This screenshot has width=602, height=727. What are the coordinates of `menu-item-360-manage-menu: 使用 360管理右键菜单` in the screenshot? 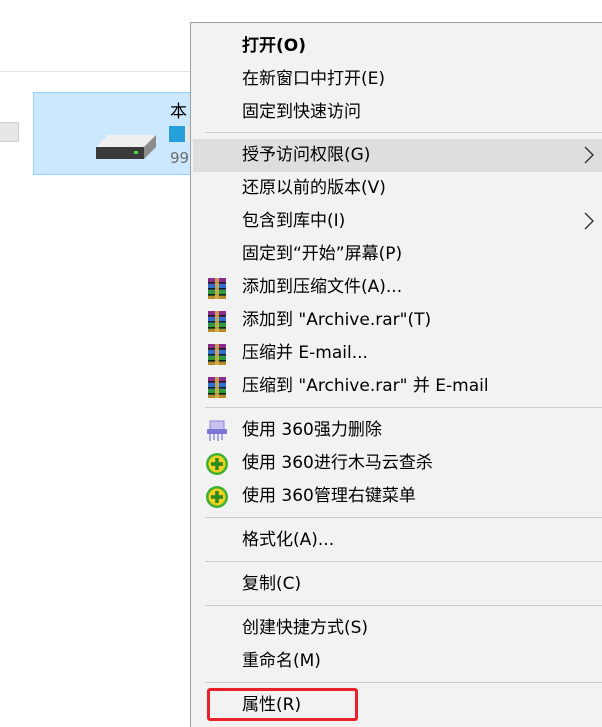 It's located at (397, 496).